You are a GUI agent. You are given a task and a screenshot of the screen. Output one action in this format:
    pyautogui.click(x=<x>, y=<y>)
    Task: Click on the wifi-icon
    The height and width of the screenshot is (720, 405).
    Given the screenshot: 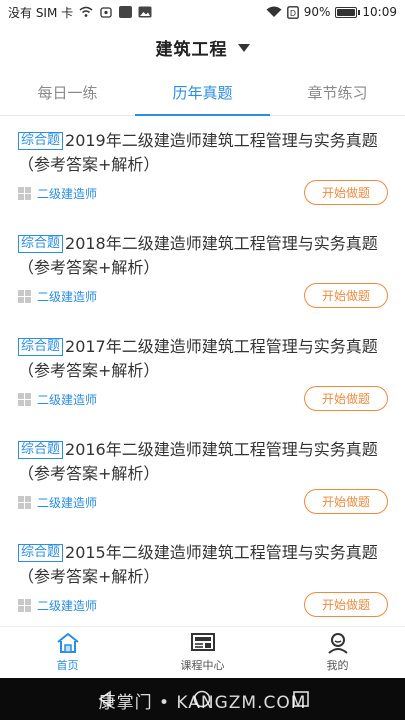 What is the action you would take?
    pyautogui.click(x=274, y=11)
    